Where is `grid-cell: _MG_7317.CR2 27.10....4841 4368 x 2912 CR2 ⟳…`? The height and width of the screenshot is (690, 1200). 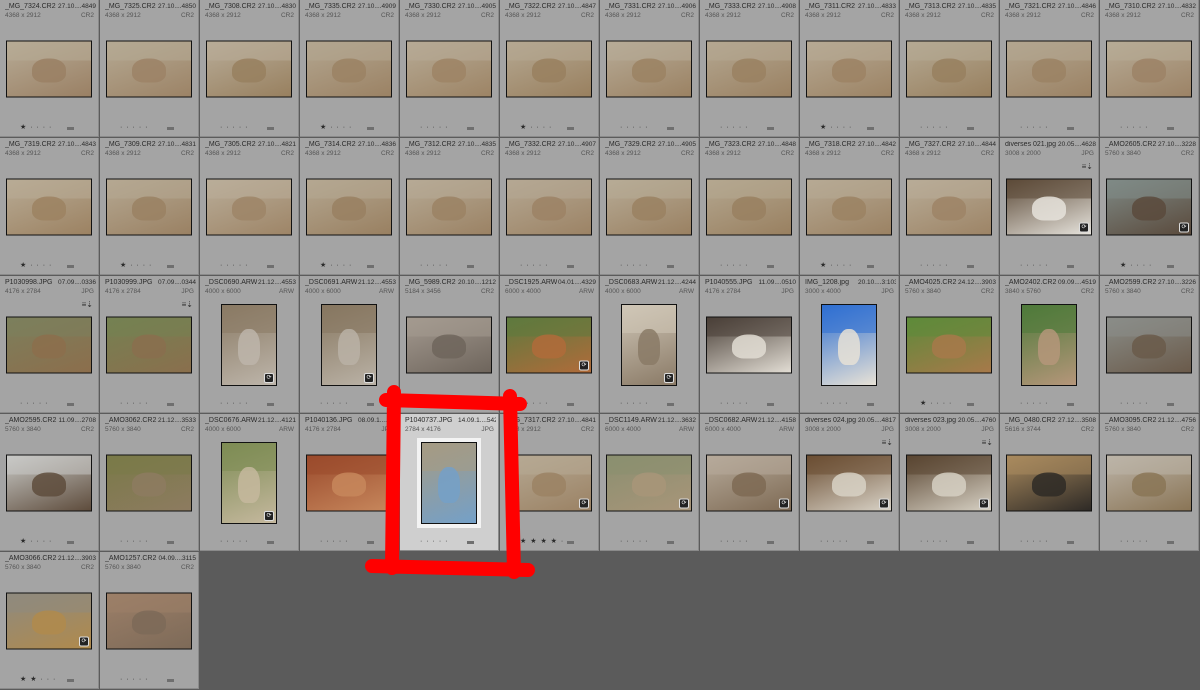
grid-cell: _MG_7317.CR2 27.10....4841 4368 x 2912 CR2 ⟳… is located at coordinates (549, 482).